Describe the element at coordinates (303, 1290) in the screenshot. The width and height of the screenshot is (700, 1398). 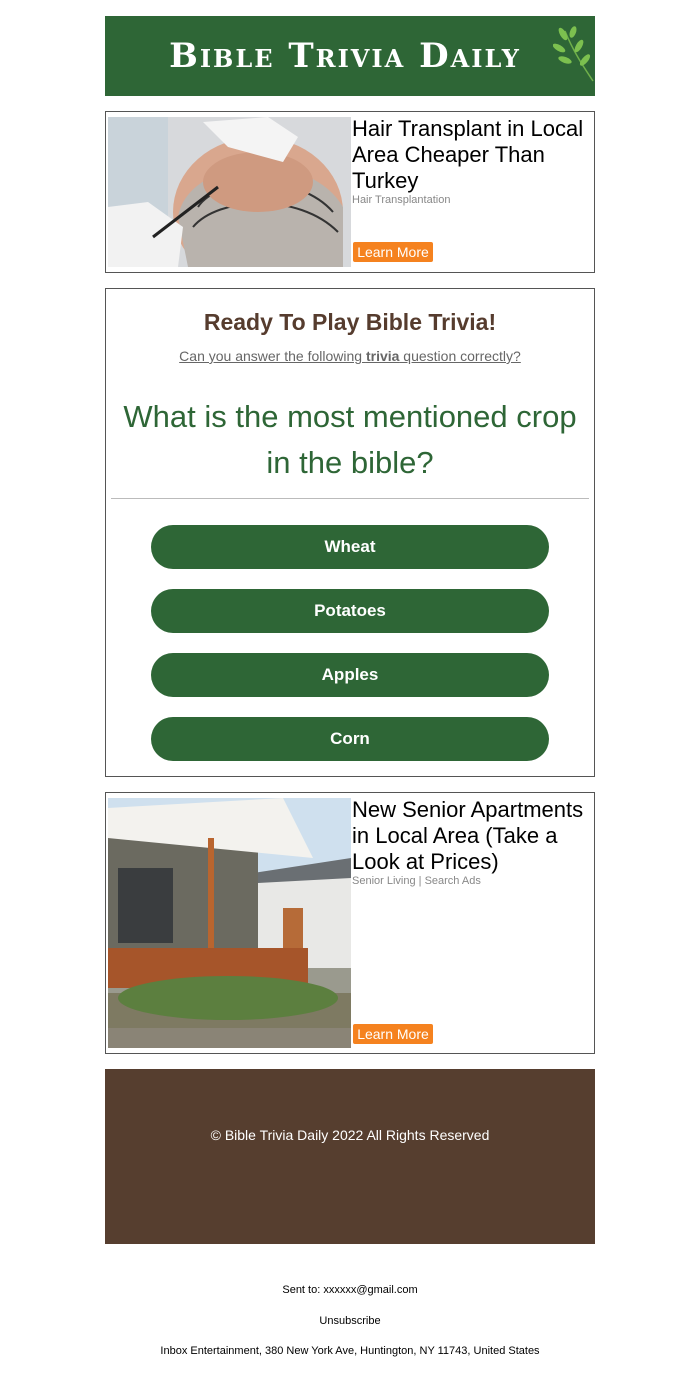
I see `sent-to-label: Sent to:` at that location.